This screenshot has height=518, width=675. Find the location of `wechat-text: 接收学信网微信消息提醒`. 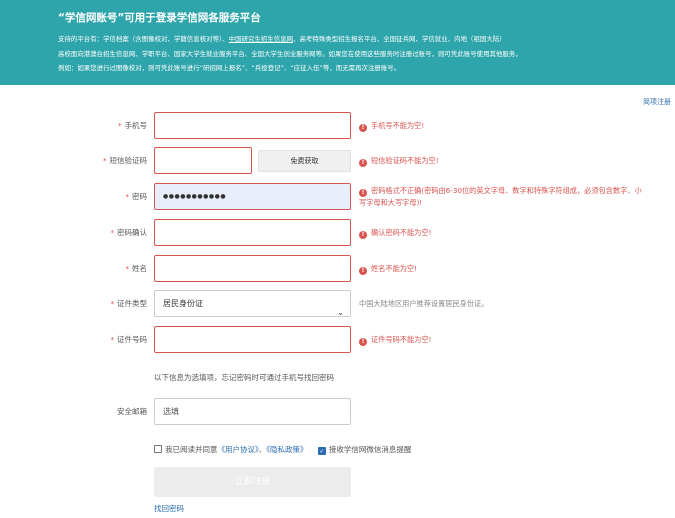

wechat-text: 接收学信网微信消息提醒 is located at coordinates (370, 449).